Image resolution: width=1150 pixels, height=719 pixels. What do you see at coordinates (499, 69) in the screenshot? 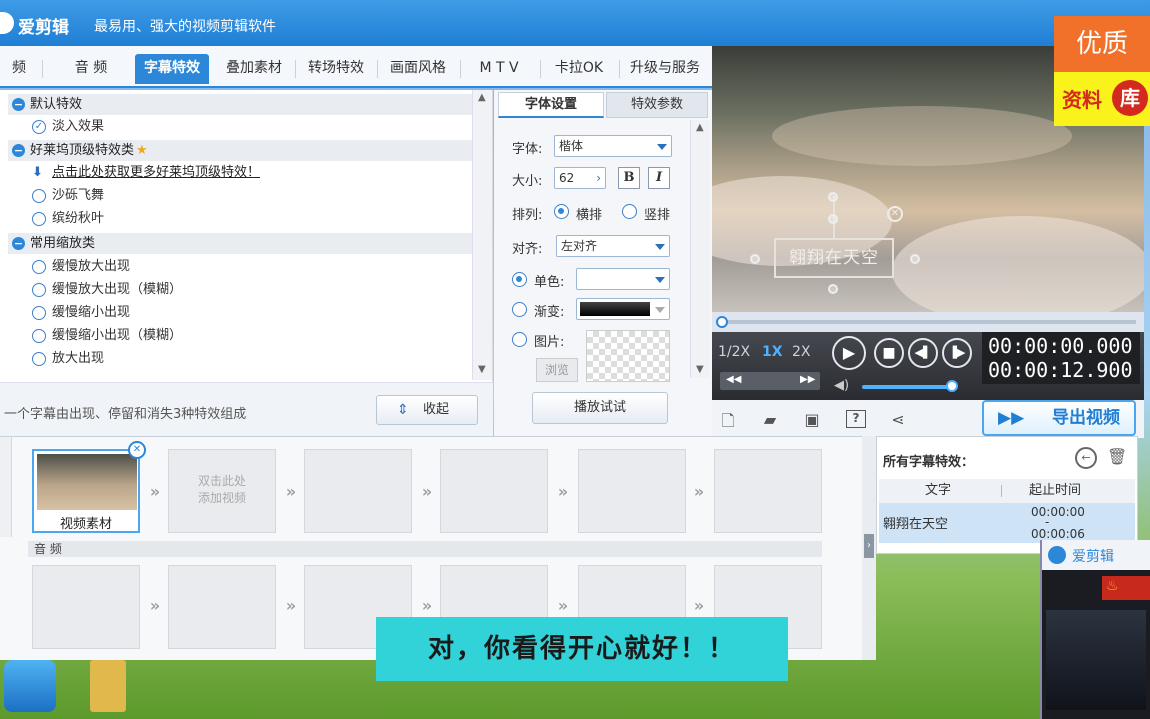
I see `tab-mtv: M T V` at bounding box center [499, 69].